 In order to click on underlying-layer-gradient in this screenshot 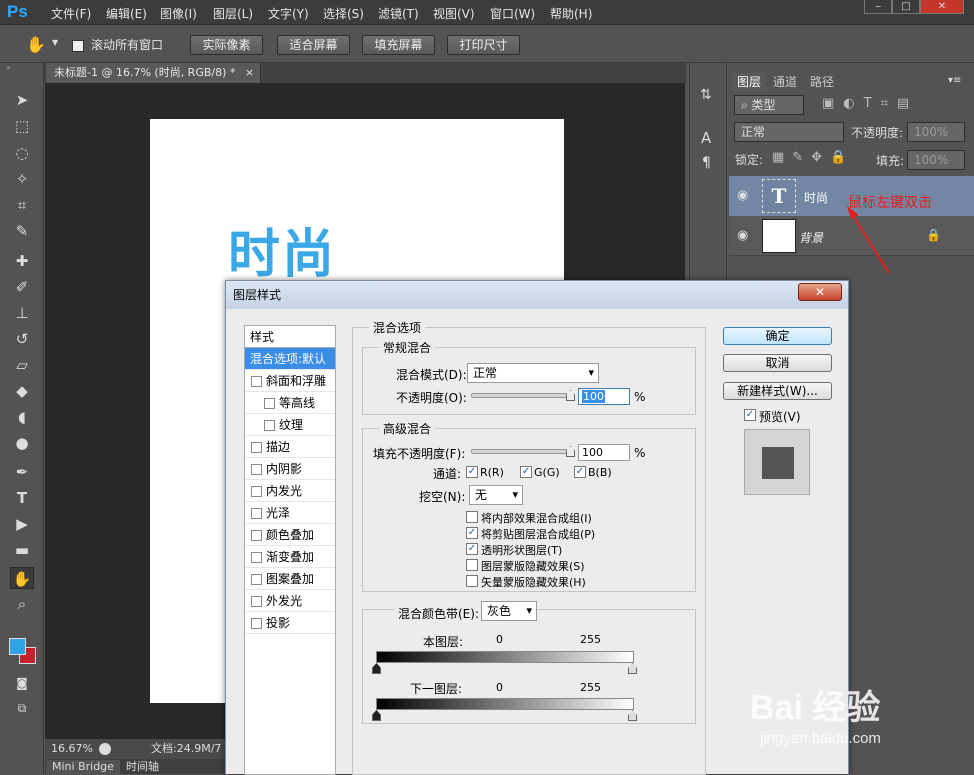, I will do `click(505, 704)`.